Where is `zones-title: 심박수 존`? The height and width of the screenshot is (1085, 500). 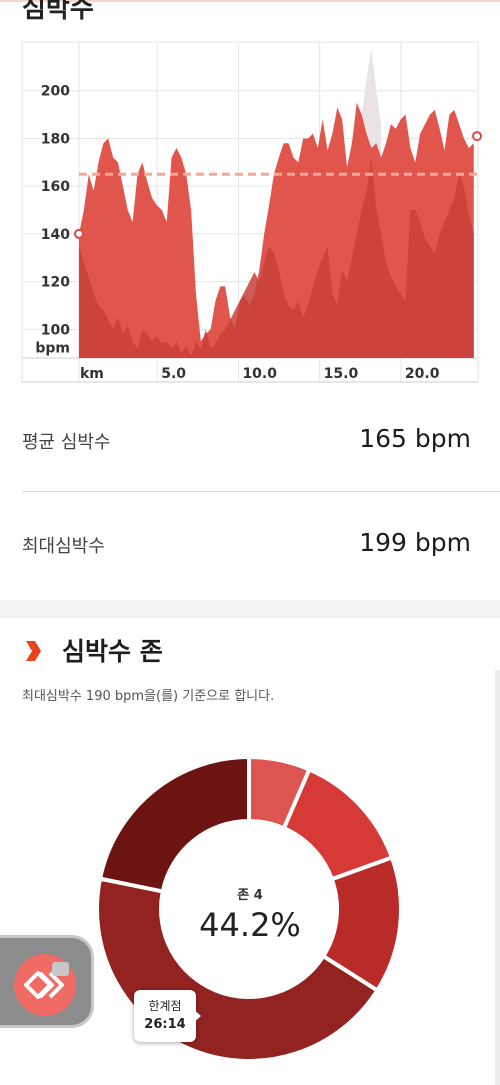
zones-title: 심박수 존 is located at coordinates (112, 651).